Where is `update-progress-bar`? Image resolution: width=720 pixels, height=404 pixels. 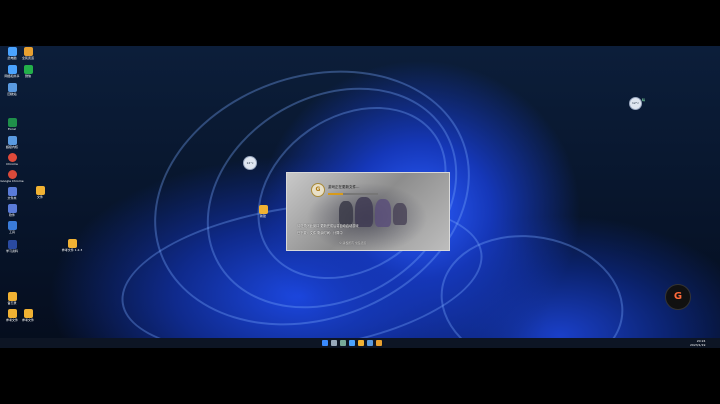
update-progress-bar is located at coordinates (353, 194).